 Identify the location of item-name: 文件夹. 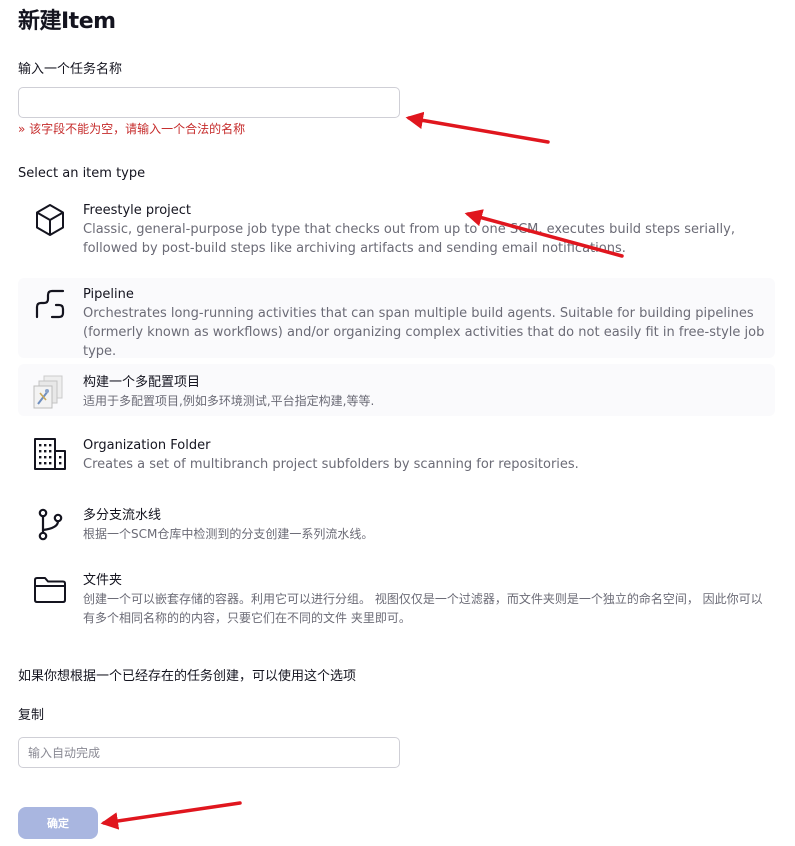
(103, 580).